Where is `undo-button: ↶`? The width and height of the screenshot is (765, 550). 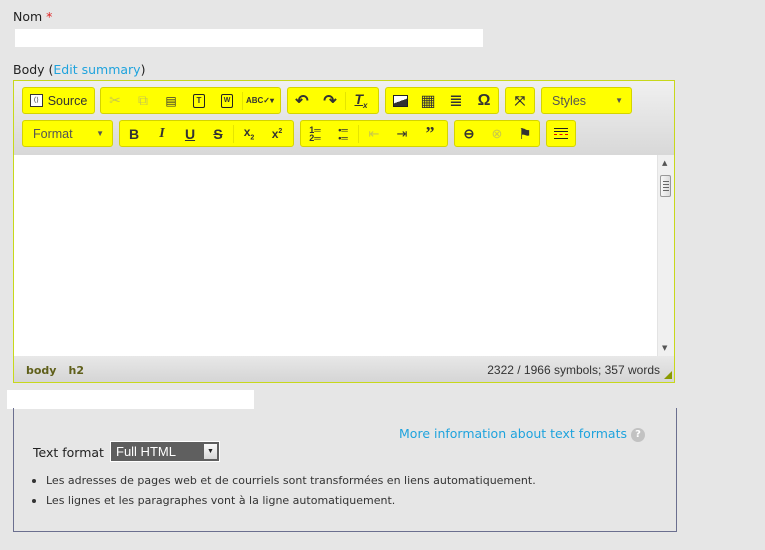
undo-button: ↶ is located at coordinates (302, 100).